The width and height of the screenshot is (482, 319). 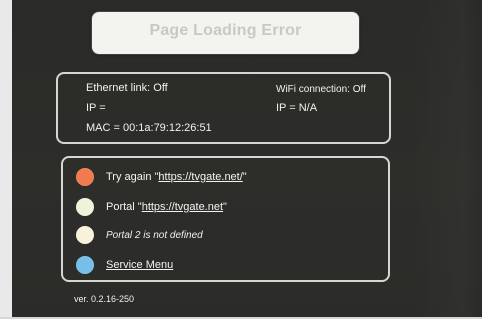 I want to click on portal-2-item: Portal 2 is not defined, so click(x=139, y=235).